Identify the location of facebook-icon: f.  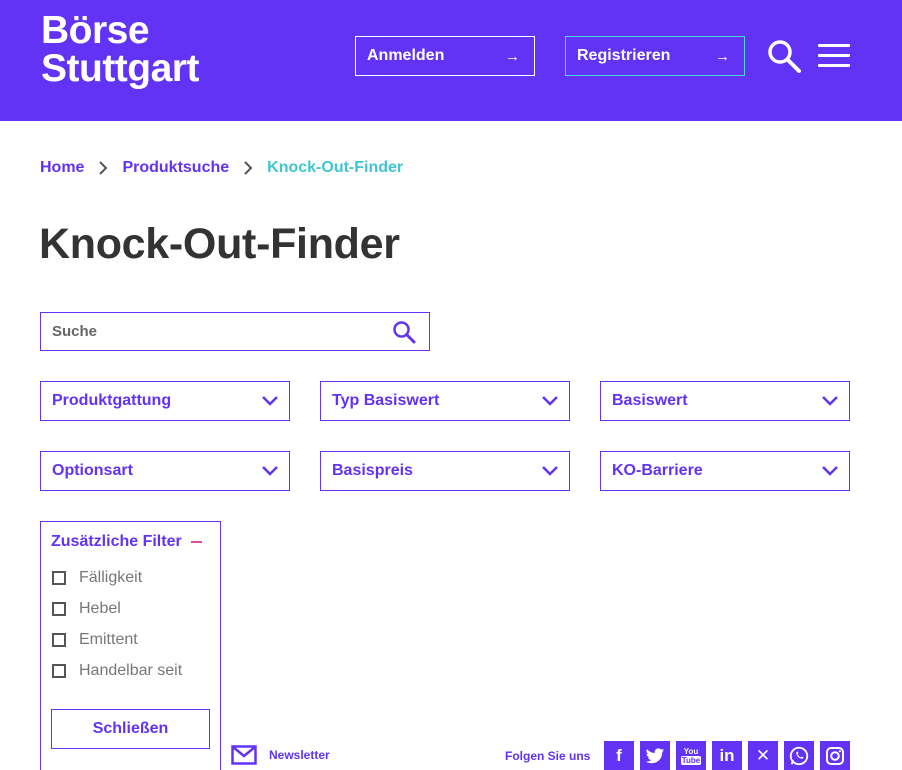
(619, 755).